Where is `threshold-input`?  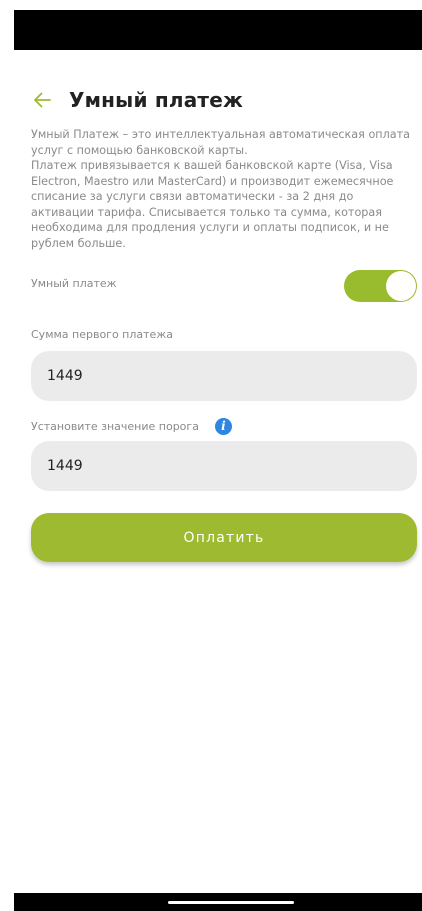 threshold-input is located at coordinates (224, 466).